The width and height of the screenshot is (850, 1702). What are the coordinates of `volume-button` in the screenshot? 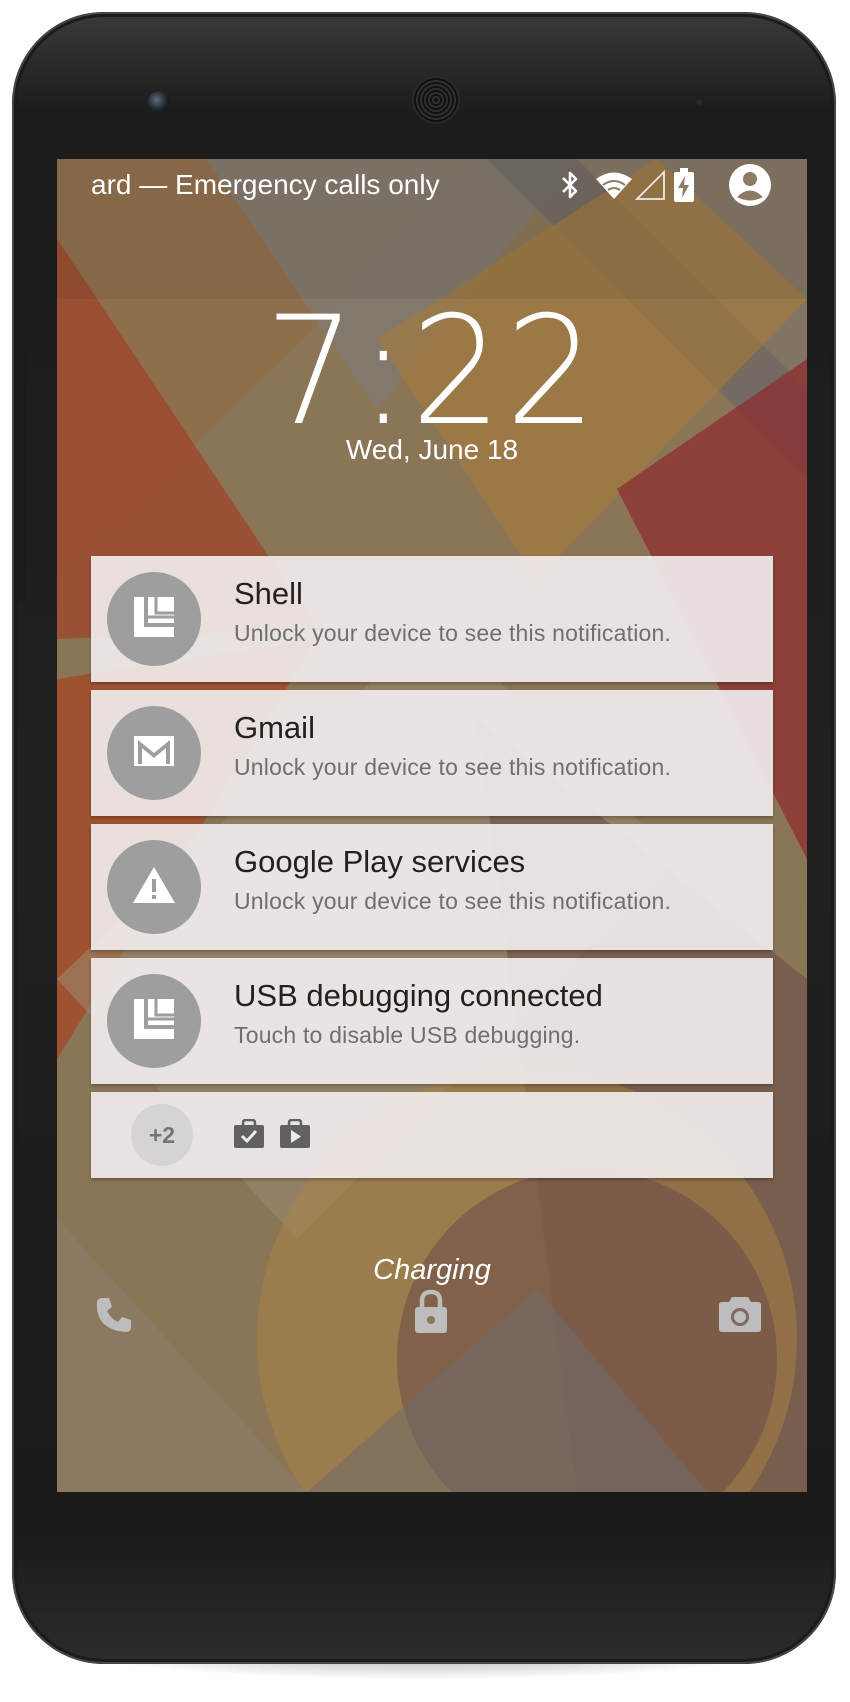 It's located at (21, 472).